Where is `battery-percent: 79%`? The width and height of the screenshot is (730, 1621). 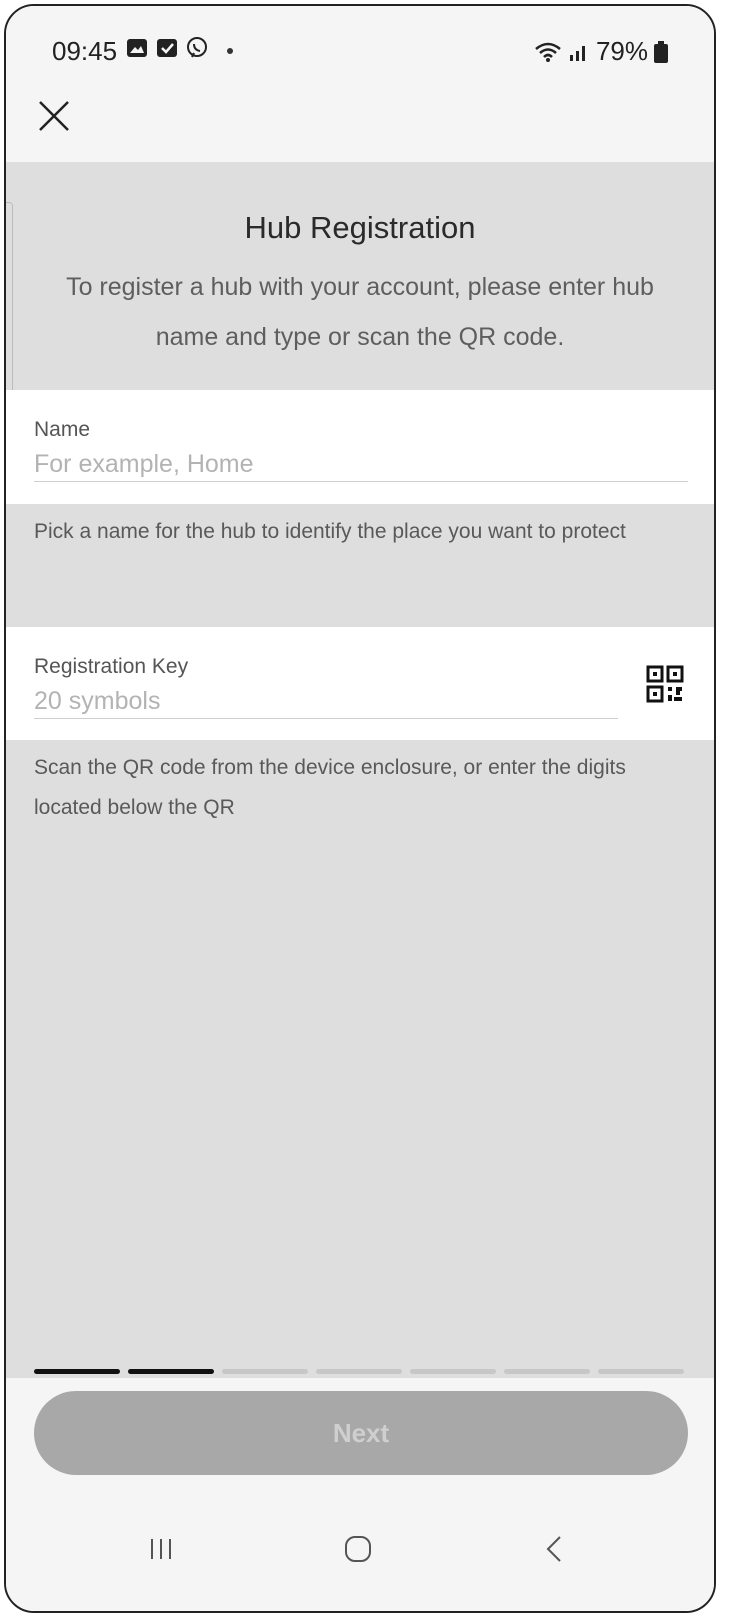
battery-percent: 79% is located at coordinates (621, 51).